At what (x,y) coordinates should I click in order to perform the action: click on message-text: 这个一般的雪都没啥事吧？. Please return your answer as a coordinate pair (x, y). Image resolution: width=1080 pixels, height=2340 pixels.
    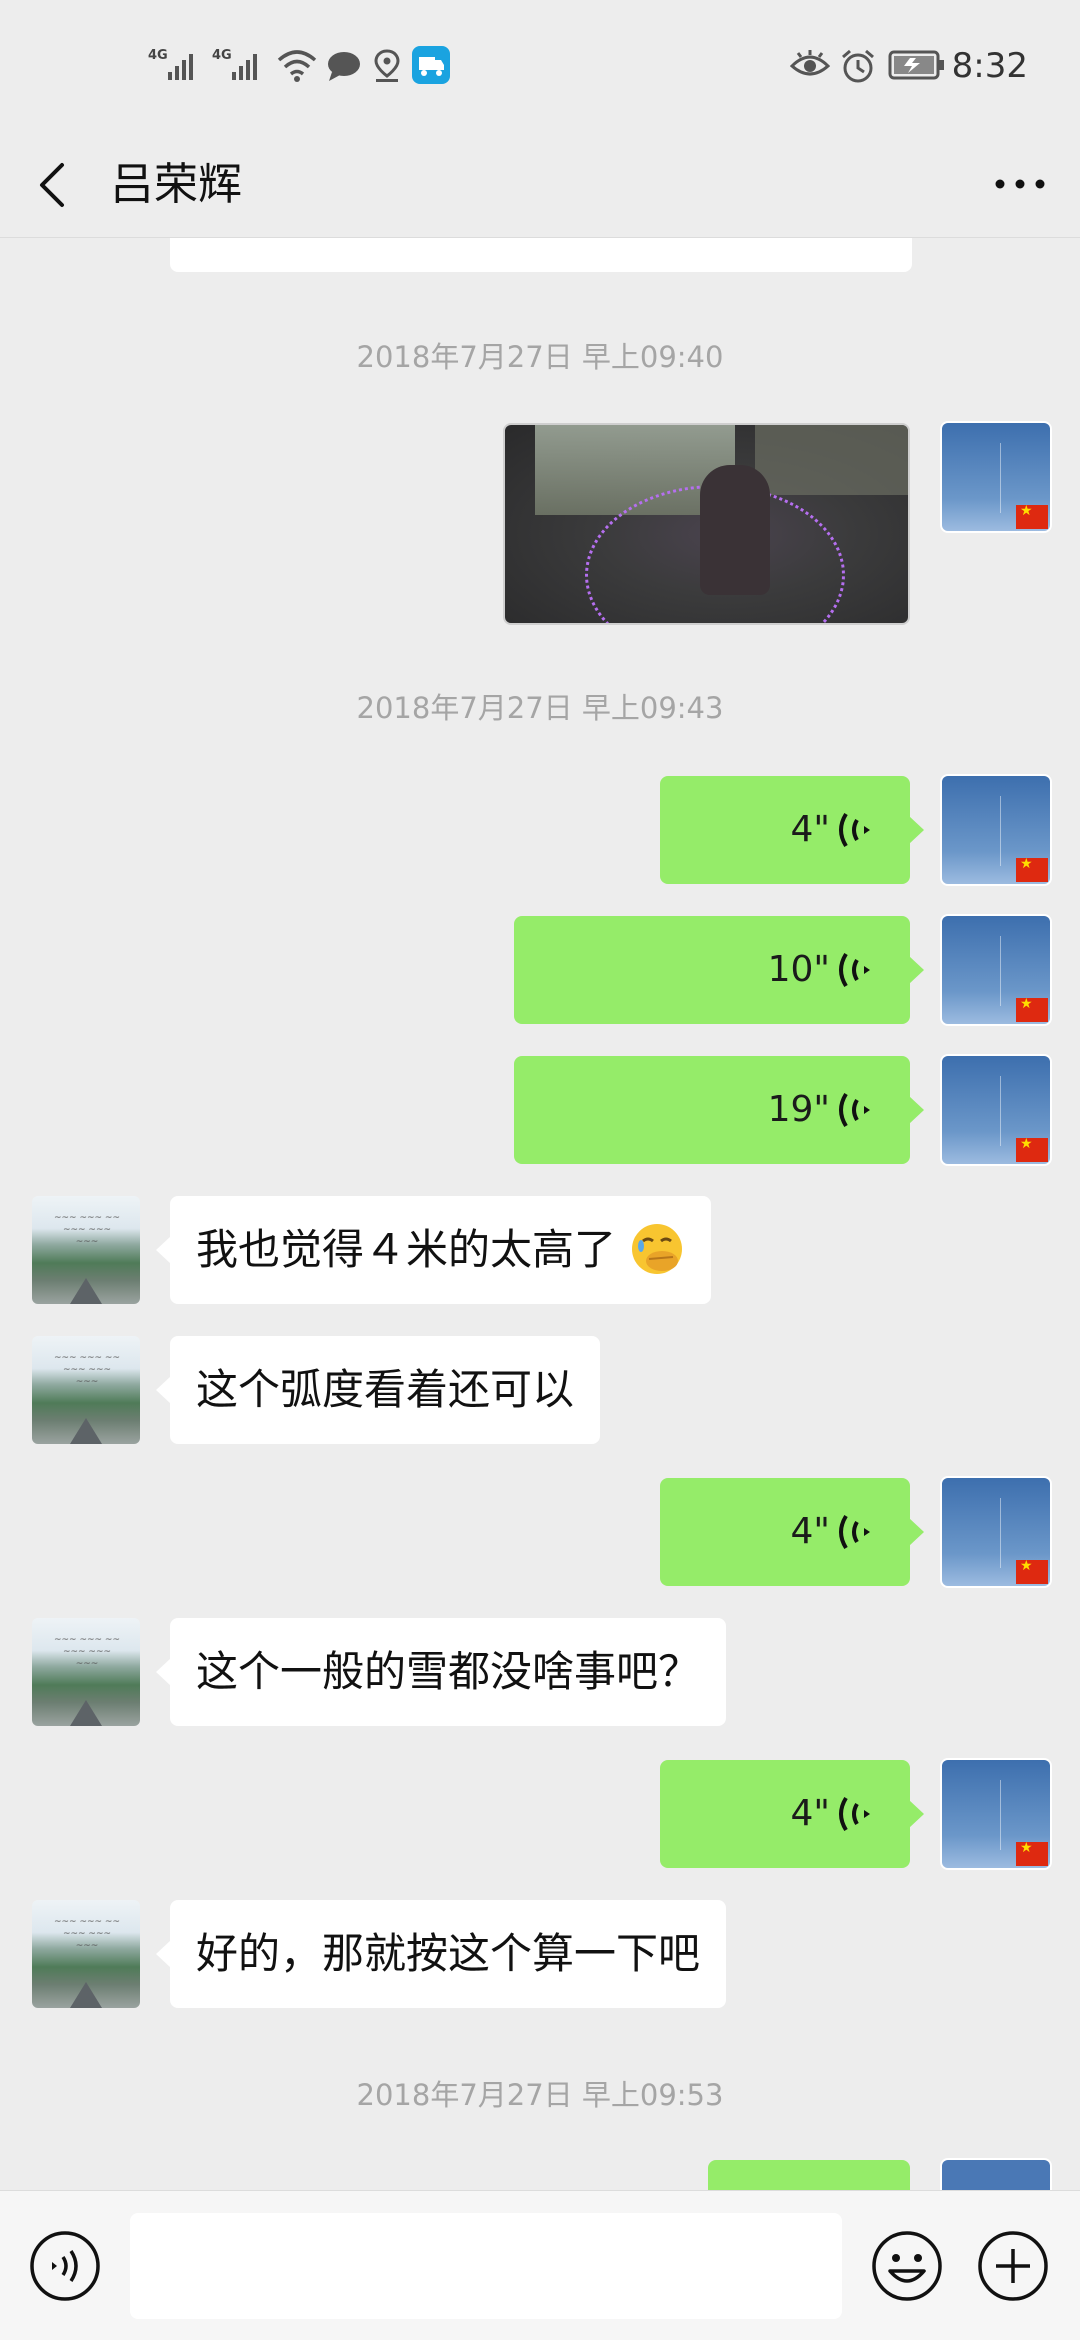
    Looking at the image, I should click on (448, 1671).